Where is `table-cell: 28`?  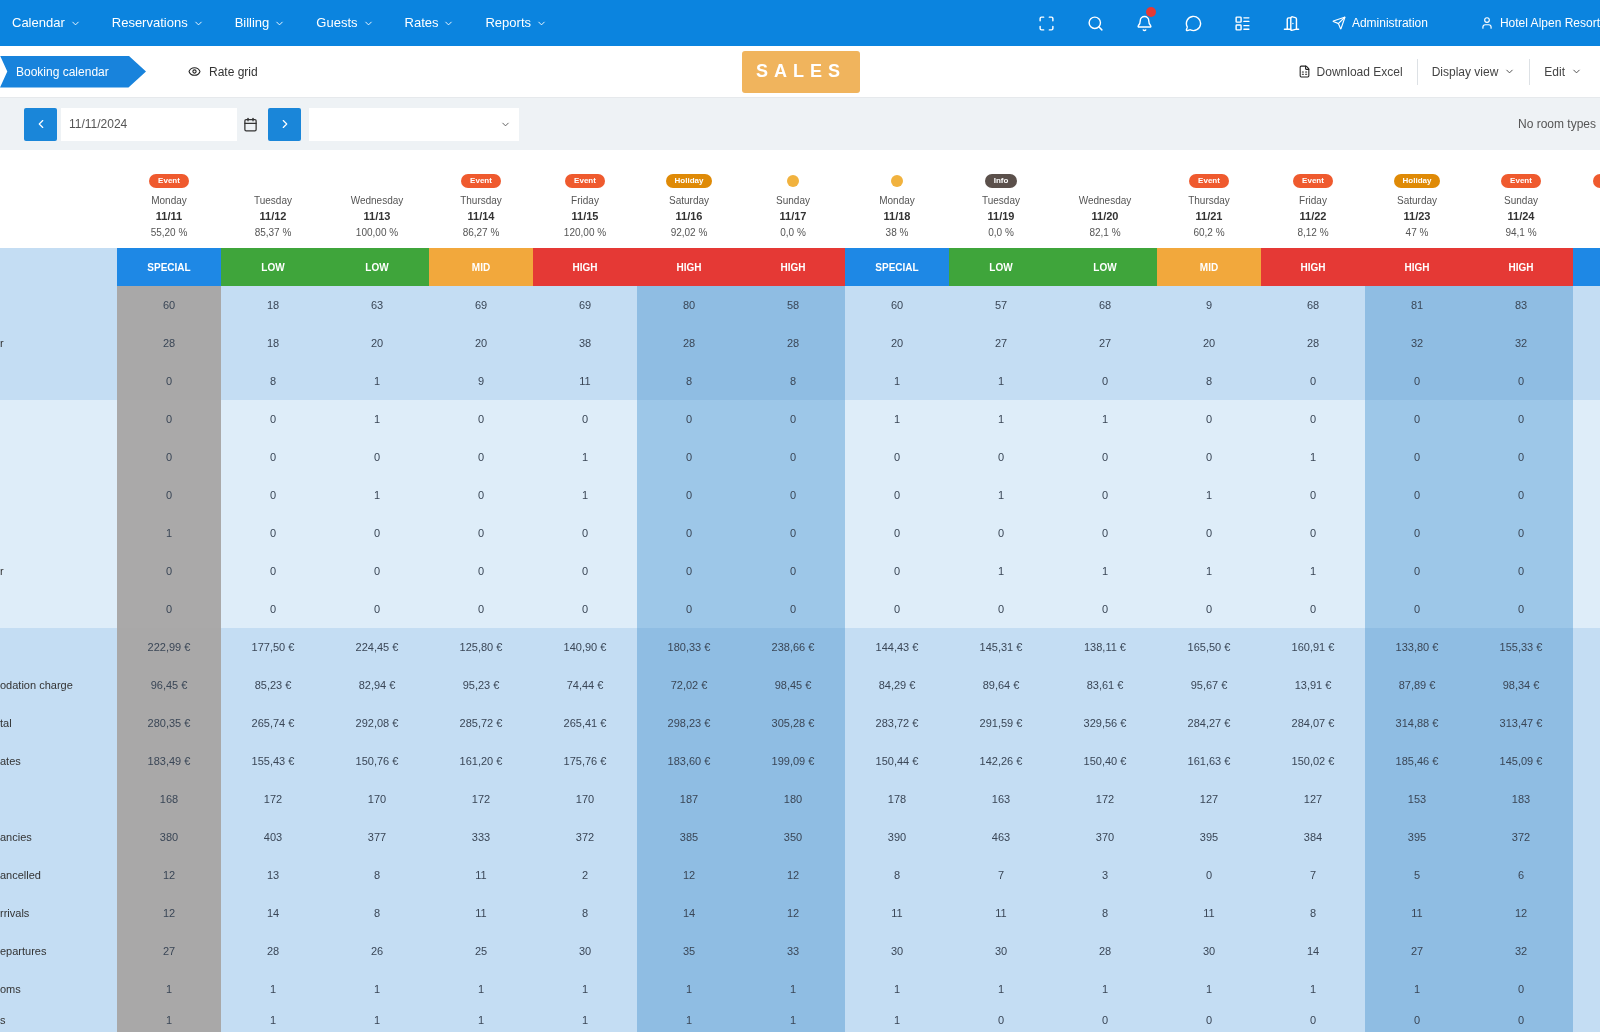 table-cell: 28 is located at coordinates (793, 343).